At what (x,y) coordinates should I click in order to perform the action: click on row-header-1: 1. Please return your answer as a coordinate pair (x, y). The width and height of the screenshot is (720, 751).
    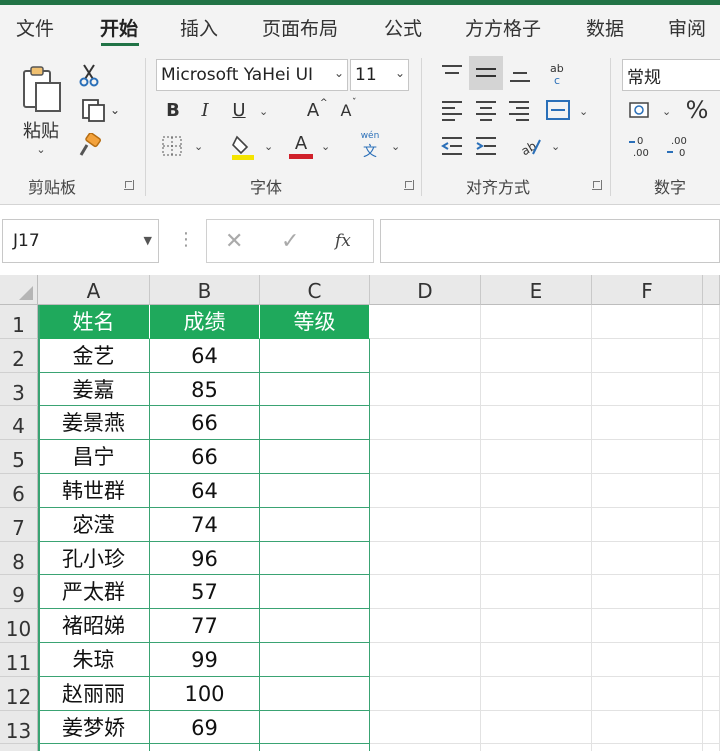
    Looking at the image, I should click on (19, 322).